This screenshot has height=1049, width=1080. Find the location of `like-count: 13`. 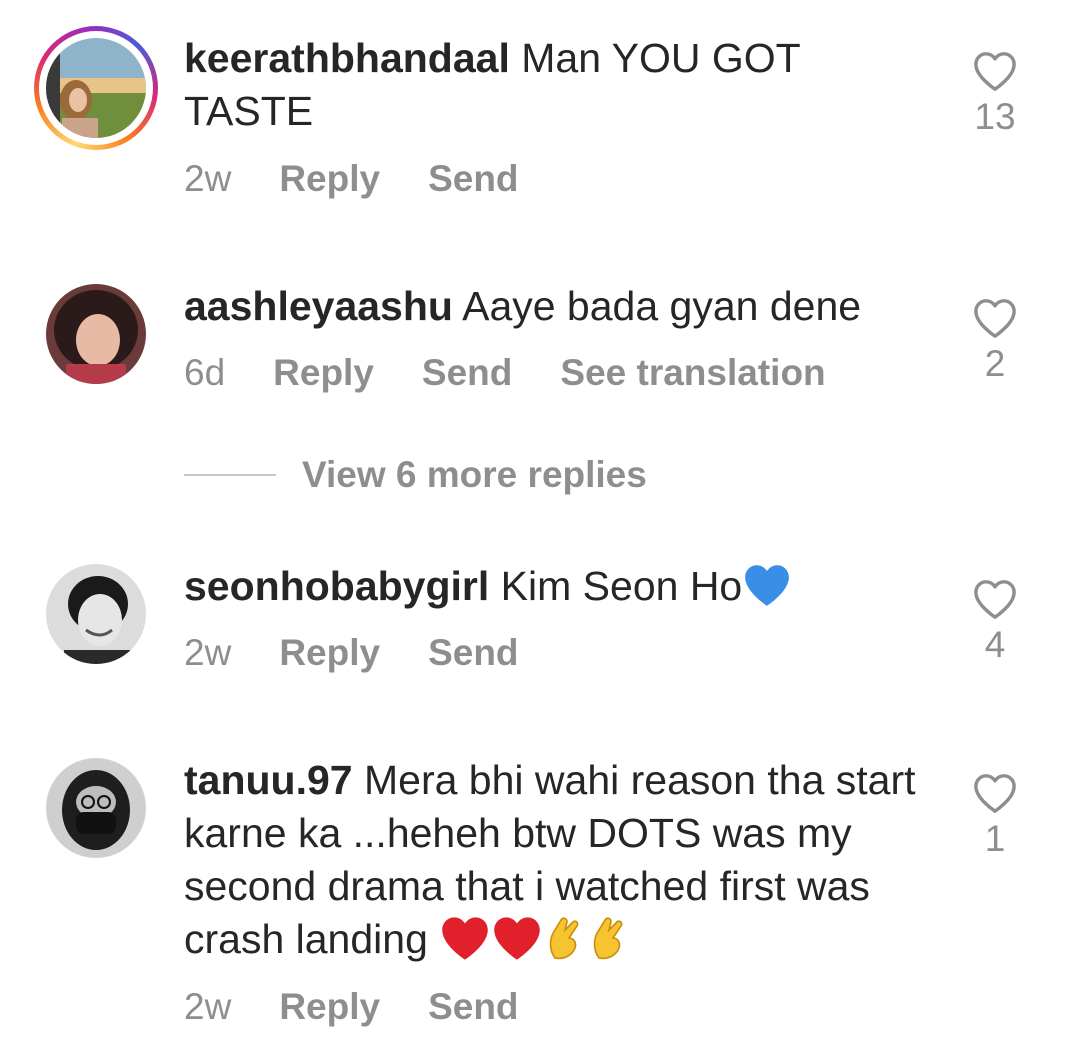

like-count: 13 is located at coordinates (995, 116).